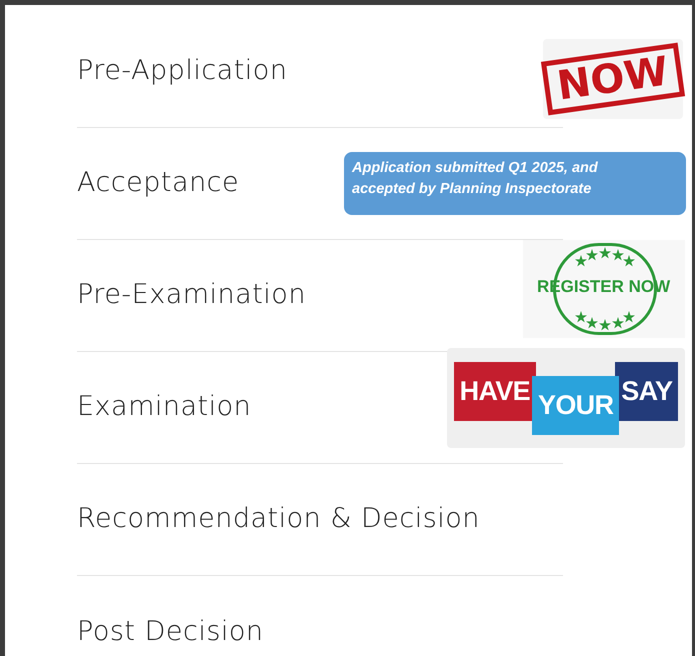 The height and width of the screenshot is (656, 695). What do you see at coordinates (576, 405) in the screenshot?
I see `speech-bubble: YOUR` at bounding box center [576, 405].